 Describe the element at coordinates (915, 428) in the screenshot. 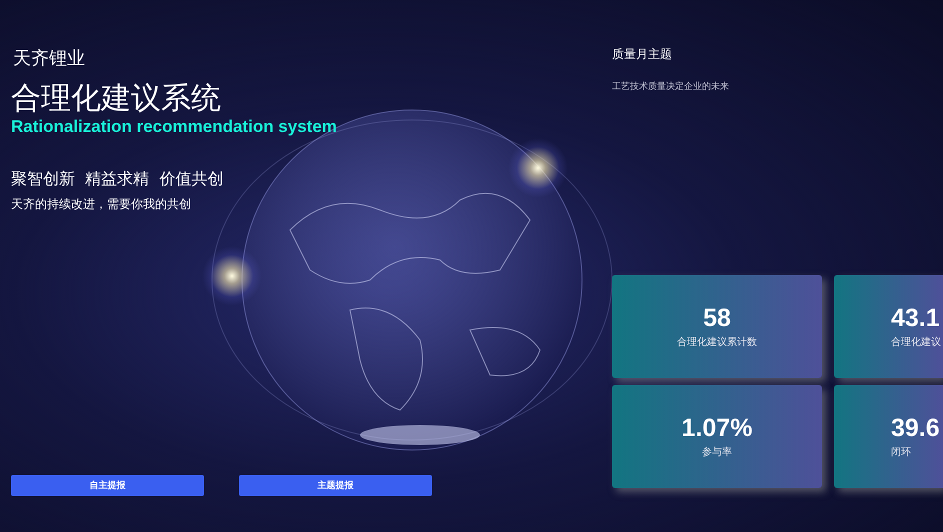

I see `stat-value: 39.6` at that location.